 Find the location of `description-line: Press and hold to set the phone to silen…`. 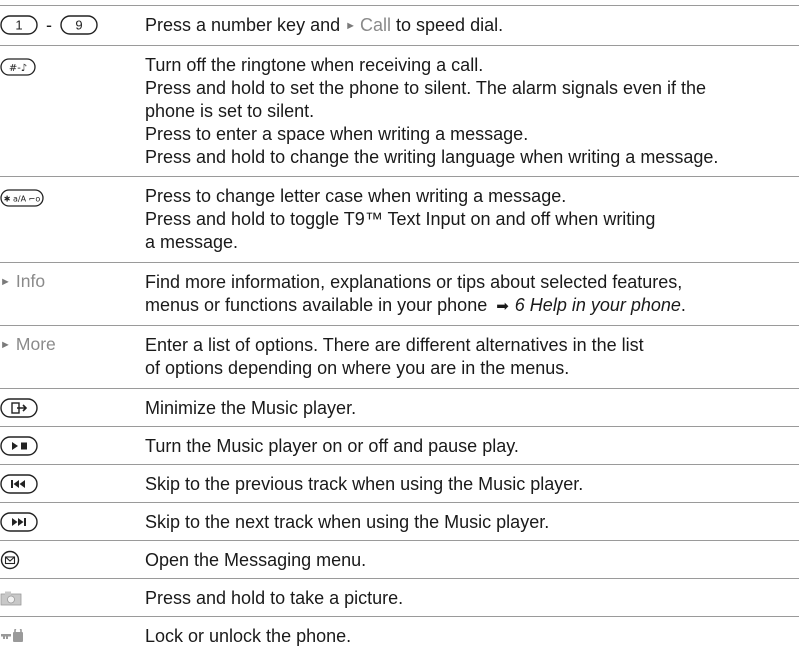

description-line: Press and hold to set the phone to silen… is located at coordinates (426, 88).